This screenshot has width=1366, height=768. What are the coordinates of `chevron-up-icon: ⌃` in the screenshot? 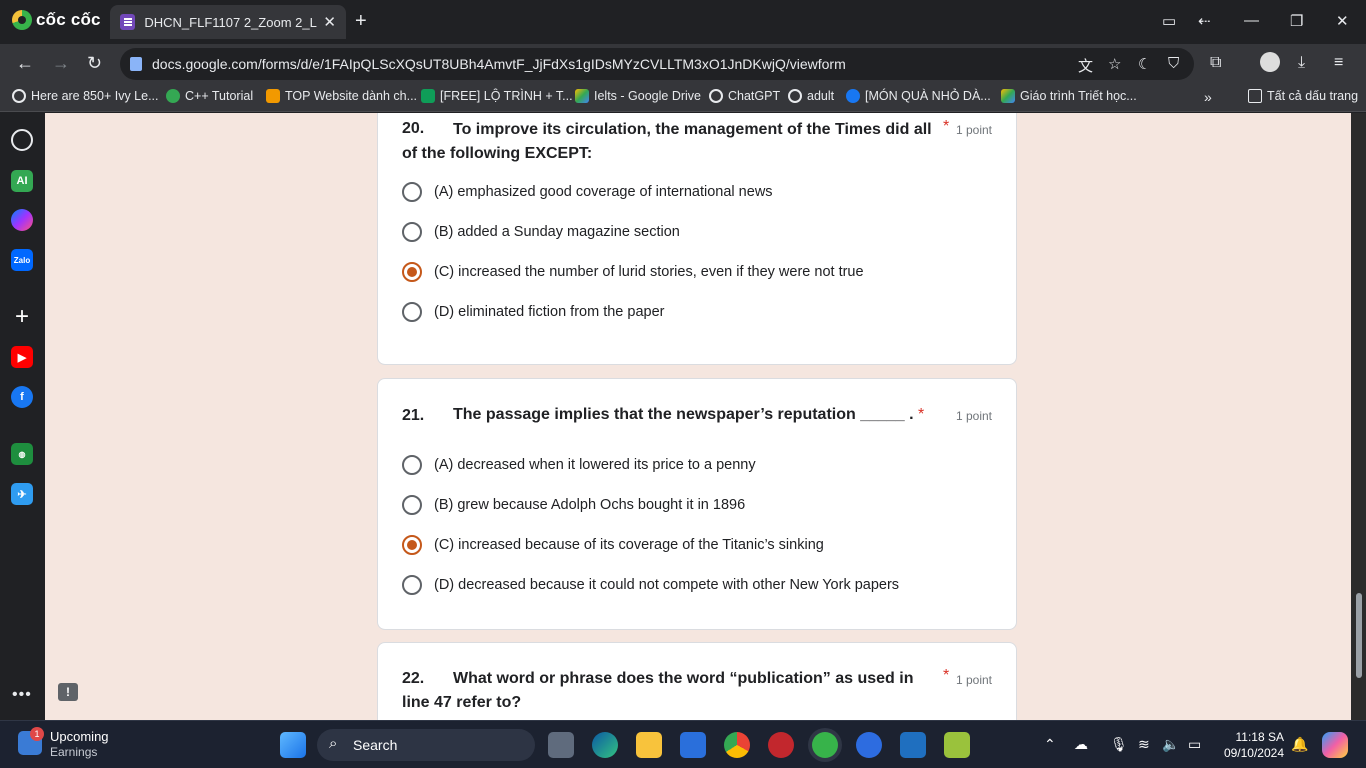 It's located at (1050, 744).